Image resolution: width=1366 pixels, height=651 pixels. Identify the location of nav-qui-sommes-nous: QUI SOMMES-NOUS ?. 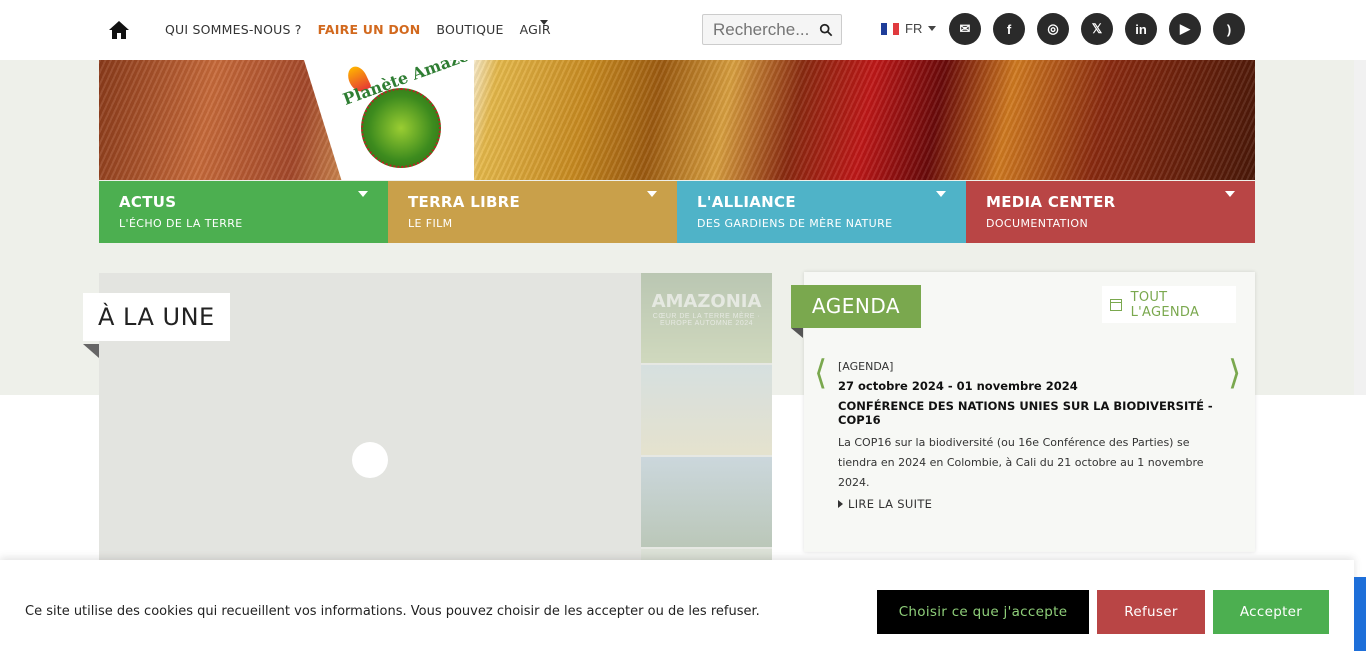
(233, 29).